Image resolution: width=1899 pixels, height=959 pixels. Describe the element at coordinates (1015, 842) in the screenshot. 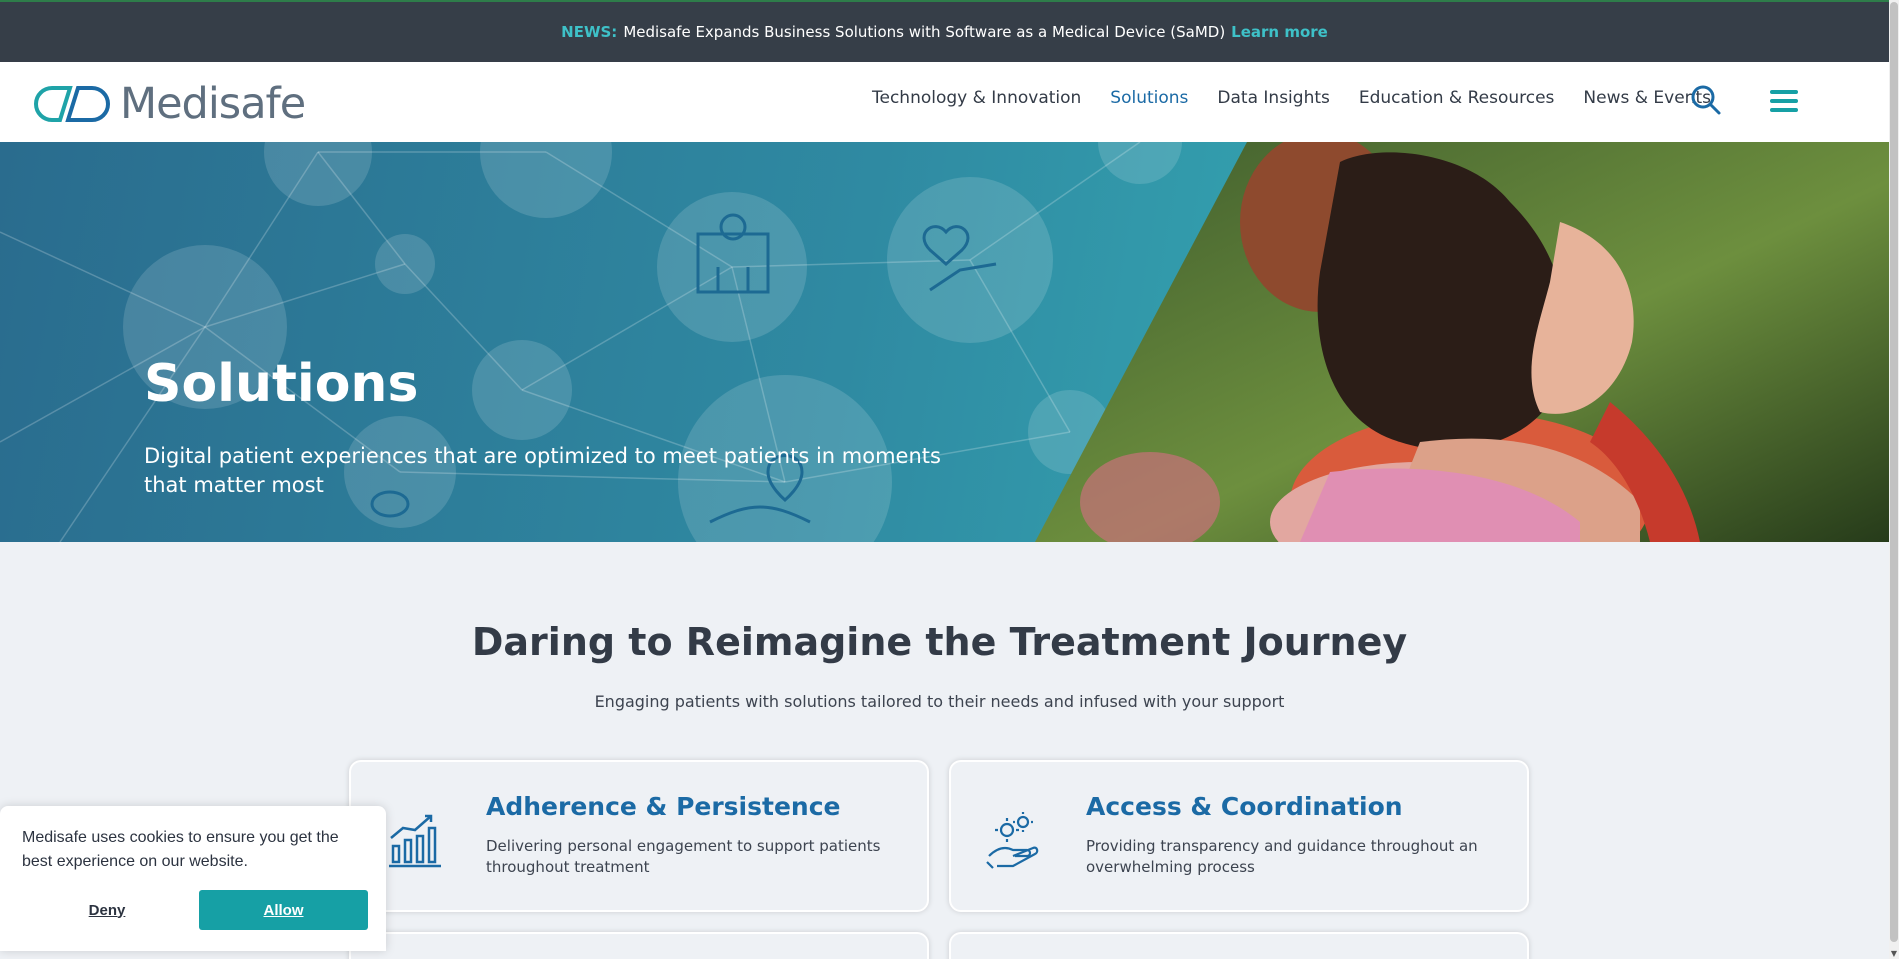

I see `gears-hand-icon` at that location.